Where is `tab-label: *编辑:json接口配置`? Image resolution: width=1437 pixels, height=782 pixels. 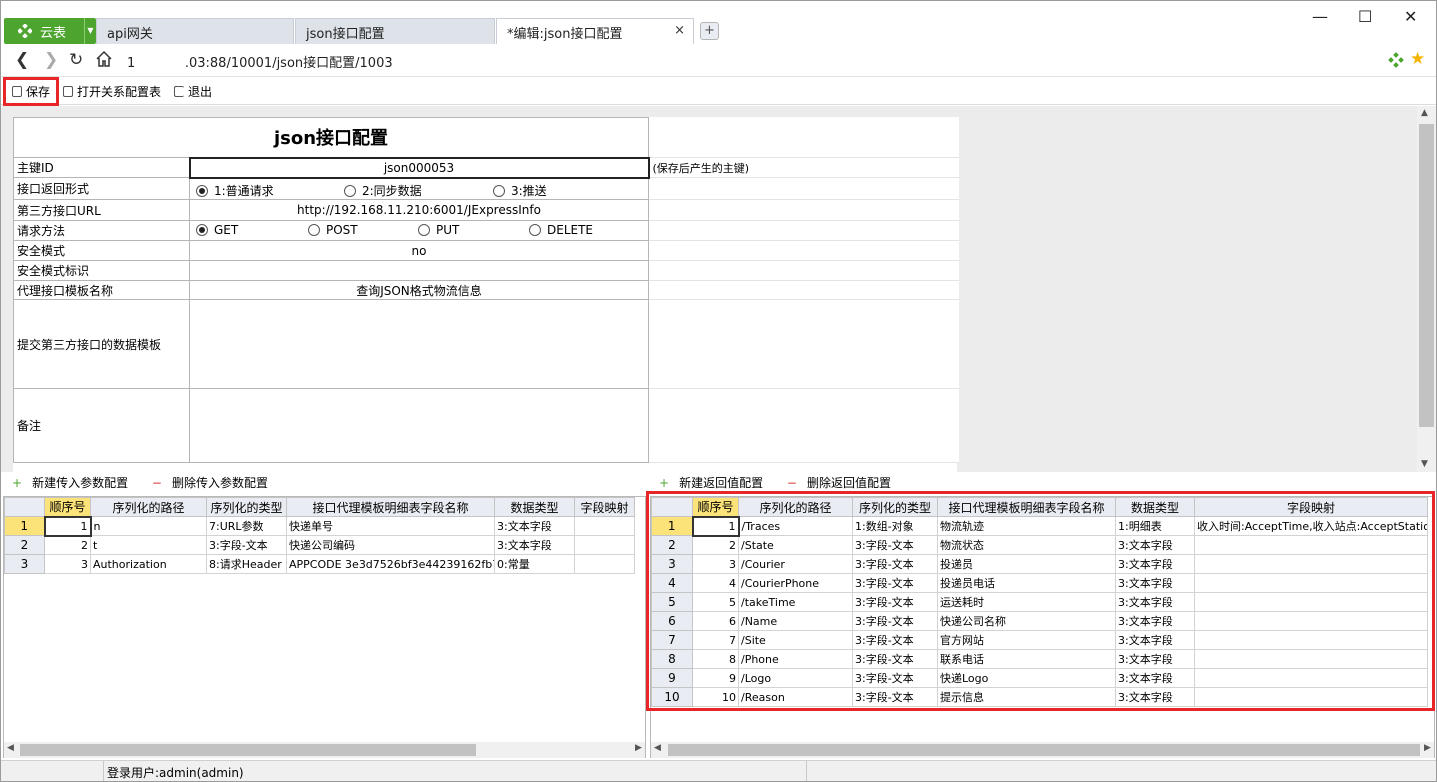 tab-label: *编辑:json接口配置 is located at coordinates (565, 34).